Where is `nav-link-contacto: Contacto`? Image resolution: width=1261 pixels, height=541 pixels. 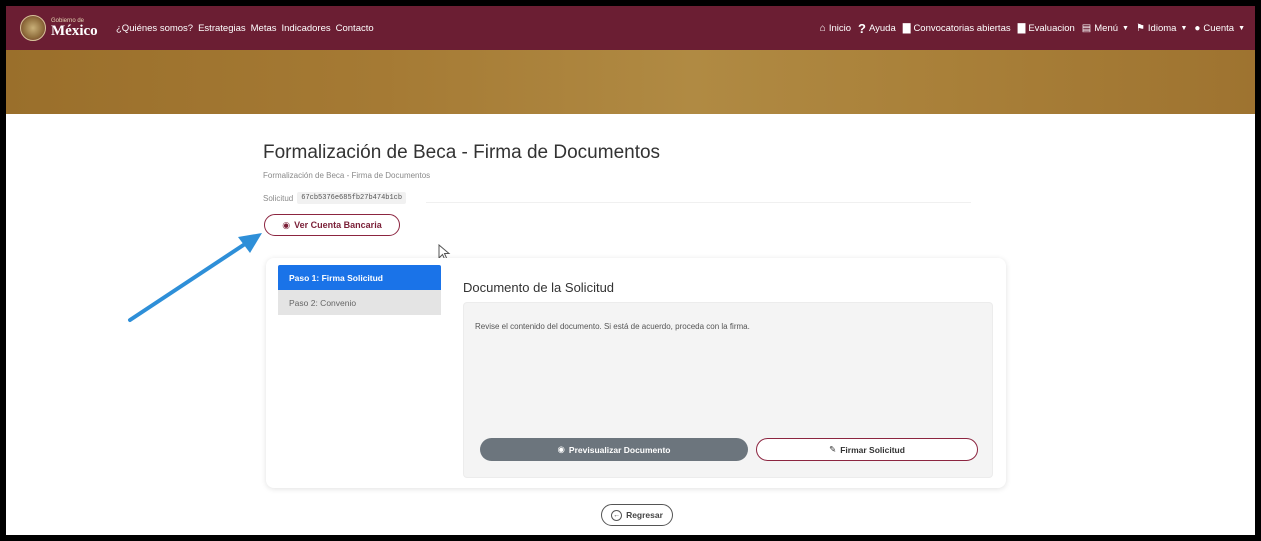
nav-link-contacto: Contacto is located at coordinates (355, 28).